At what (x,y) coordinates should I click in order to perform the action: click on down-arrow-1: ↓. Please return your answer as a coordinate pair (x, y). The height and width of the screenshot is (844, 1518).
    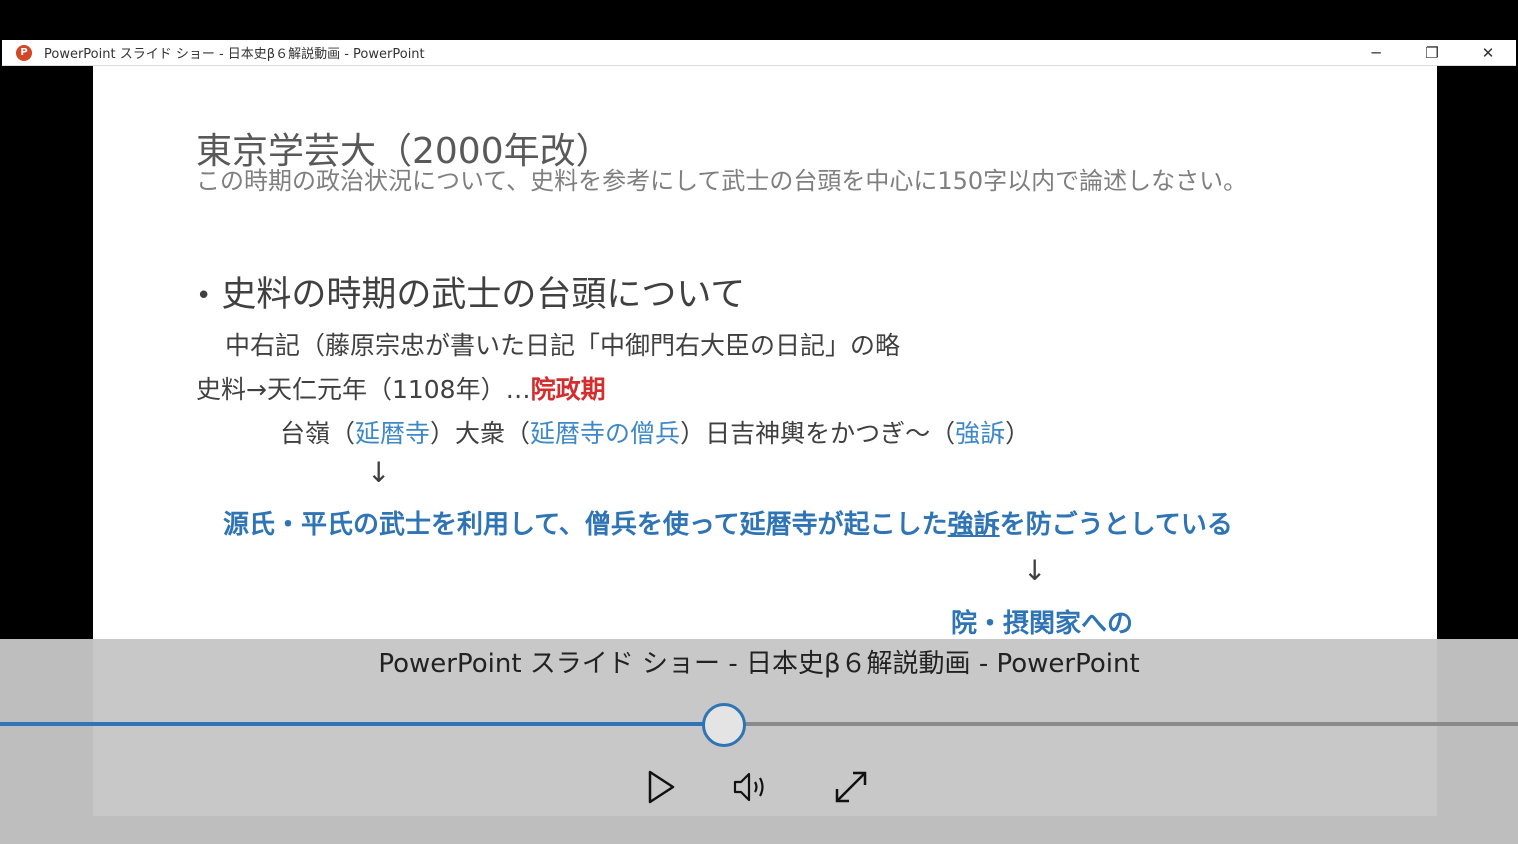
    Looking at the image, I should click on (379, 472).